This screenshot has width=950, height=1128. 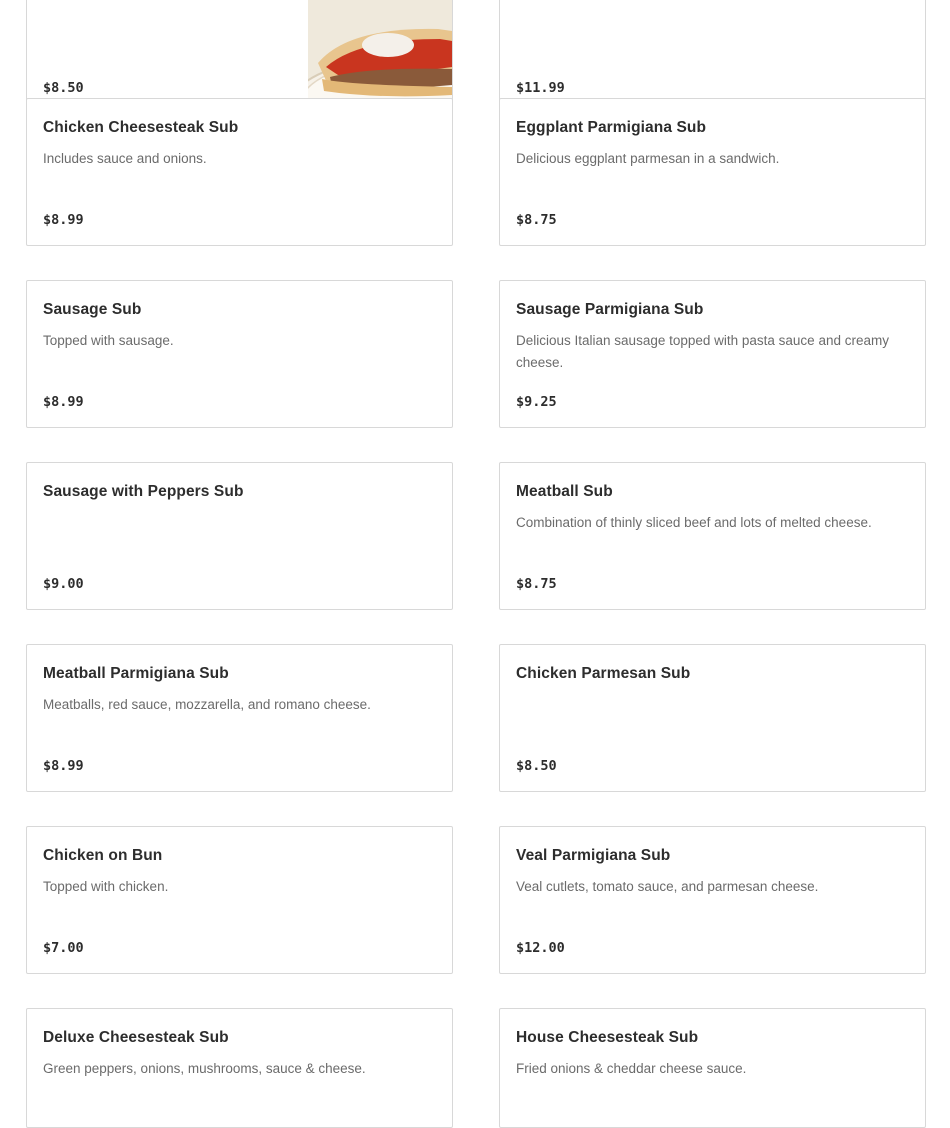 What do you see at coordinates (136, 673) in the screenshot?
I see `menu-item-name: Meatball Parmigiana Sub` at bounding box center [136, 673].